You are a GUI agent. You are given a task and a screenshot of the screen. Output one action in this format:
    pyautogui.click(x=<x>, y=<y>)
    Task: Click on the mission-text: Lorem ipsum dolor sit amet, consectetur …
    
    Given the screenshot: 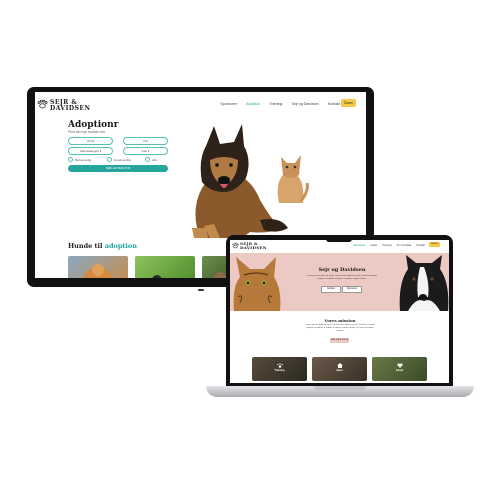 What is the action you would take?
    pyautogui.click(x=340, y=328)
    